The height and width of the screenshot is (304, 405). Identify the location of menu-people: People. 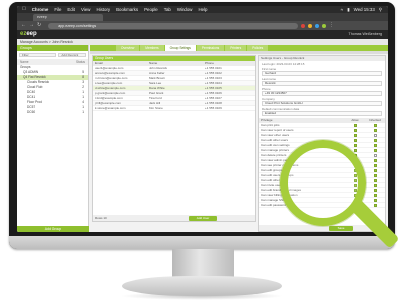
(151, 9).